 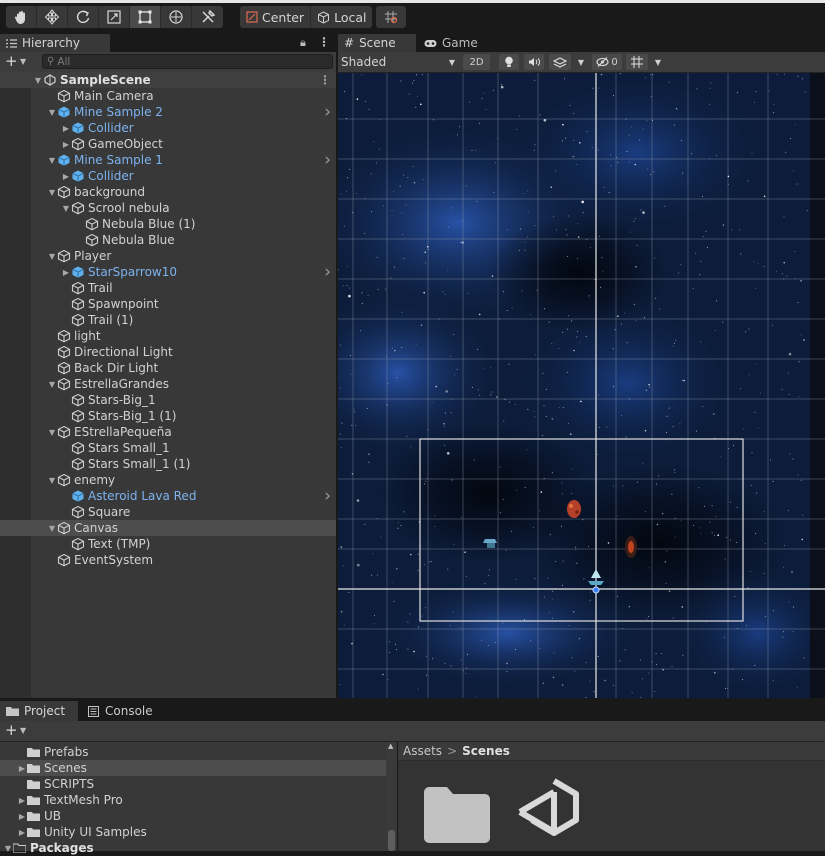 I want to click on project-tree-scrollbar: ▲, so click(x=391, y=796).